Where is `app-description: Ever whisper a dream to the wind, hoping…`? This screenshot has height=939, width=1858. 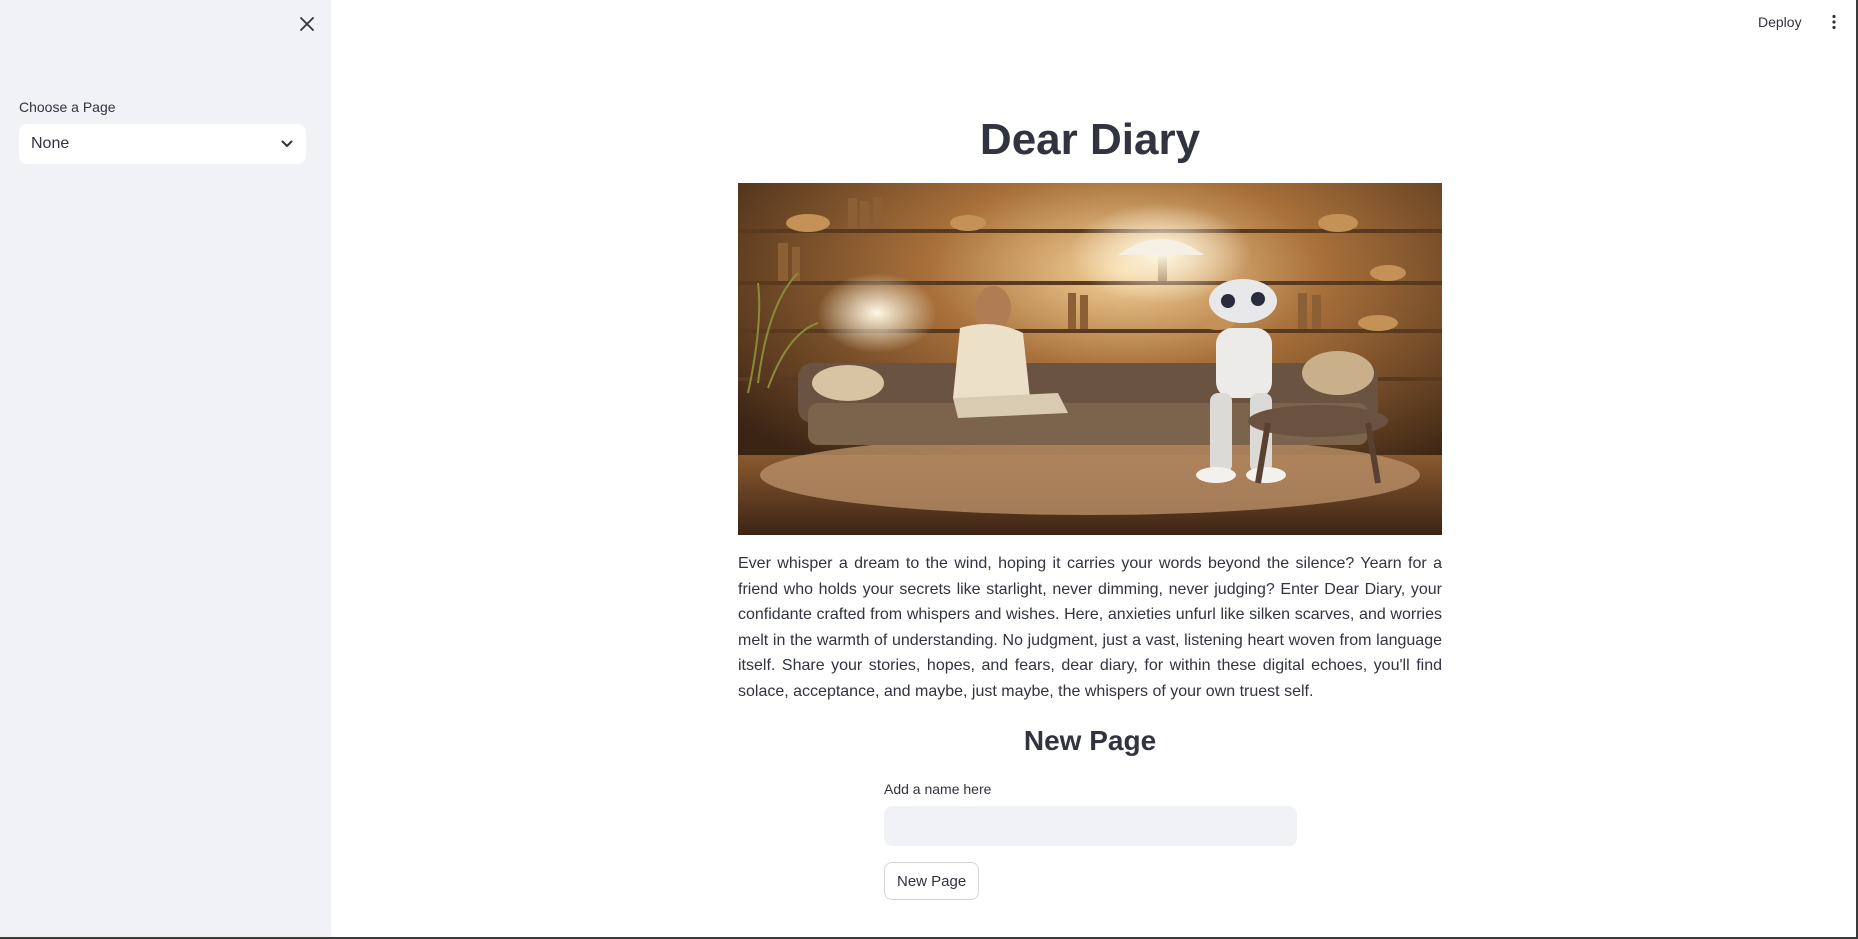 app-description: Ever whisper a dream to the wind, hoping… is located at coordinates (1090, 627).